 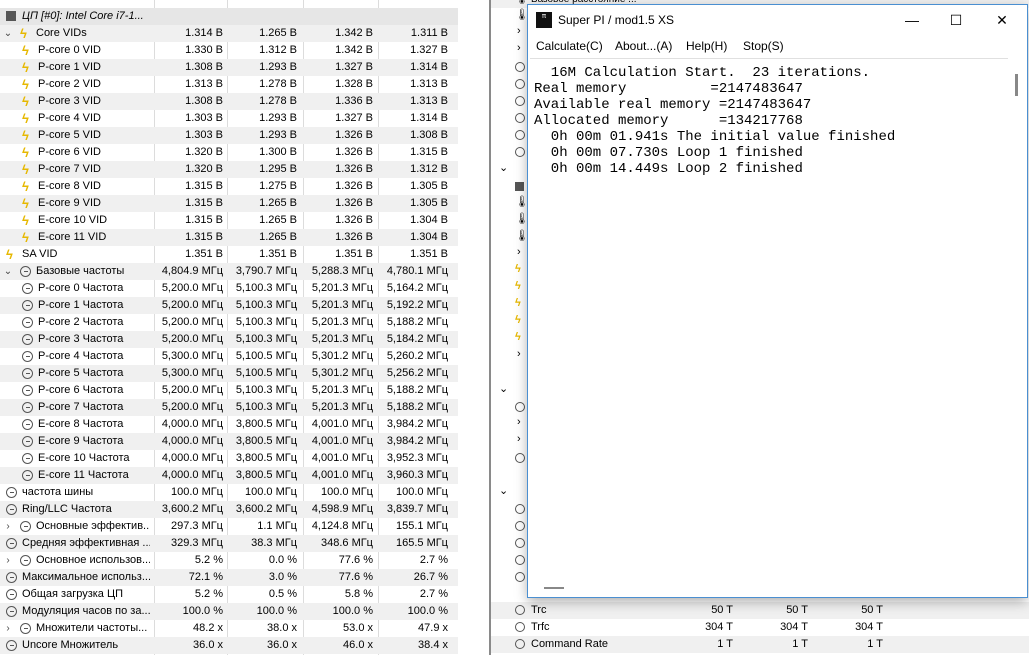 I want to click on average-value: 1.305 В, so click(x=429, y=203).